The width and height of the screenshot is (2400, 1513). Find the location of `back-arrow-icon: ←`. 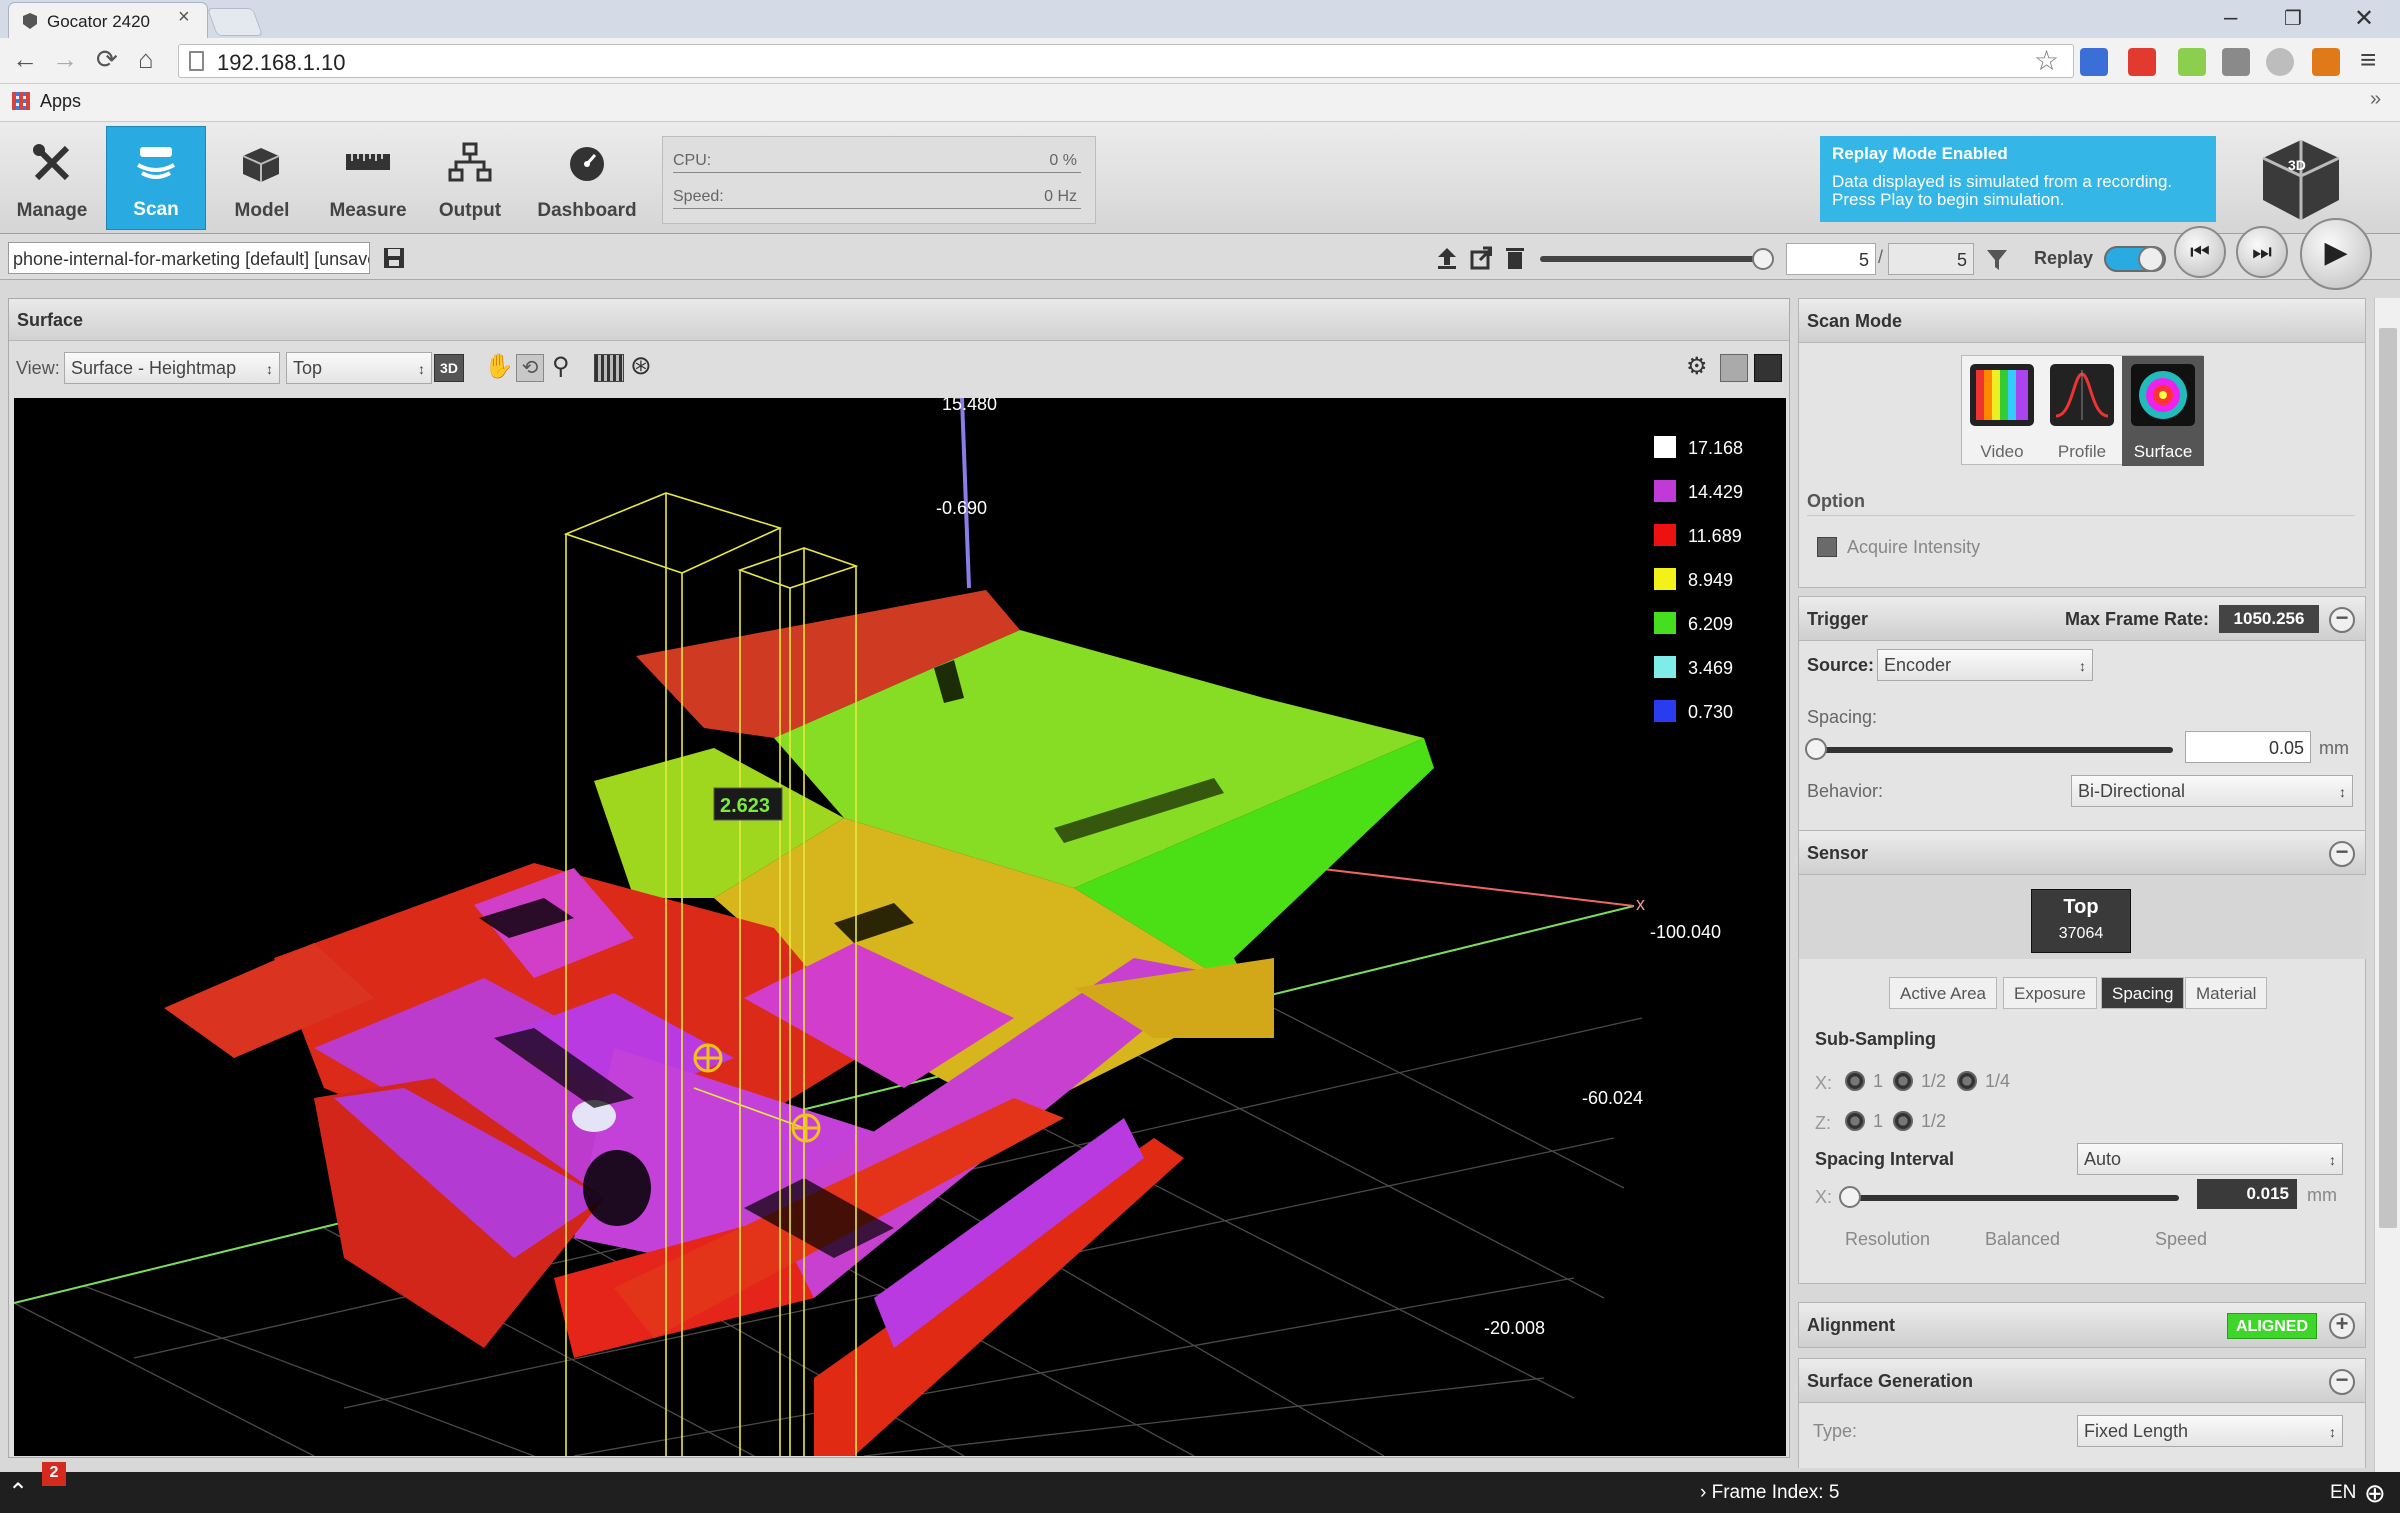

back-arrow-icon: ← is located at coordinates (25, 59).